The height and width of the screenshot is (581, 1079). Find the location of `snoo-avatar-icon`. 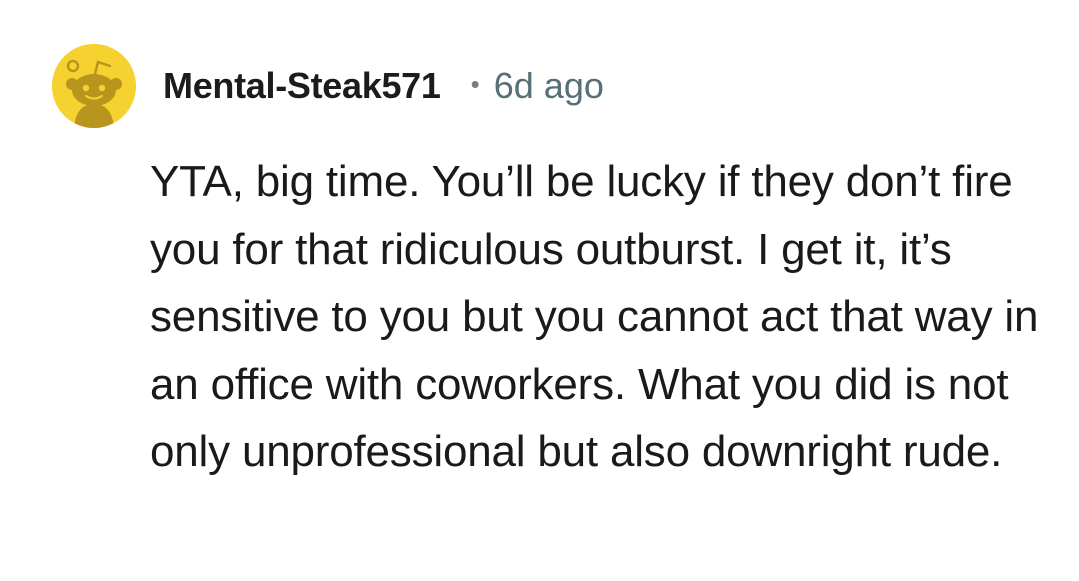

snoo-avatar-icon is located at coordinates (94, 86).